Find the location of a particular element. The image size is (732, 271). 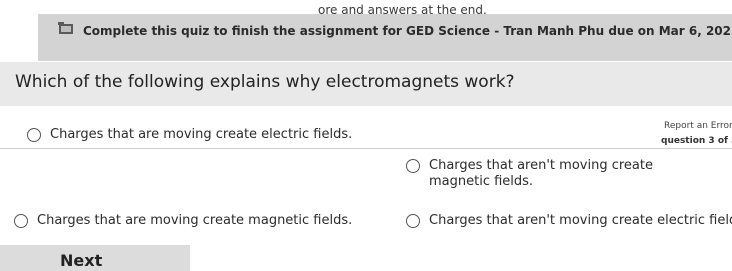

radio-button-c is located at coordinates (21, 221).